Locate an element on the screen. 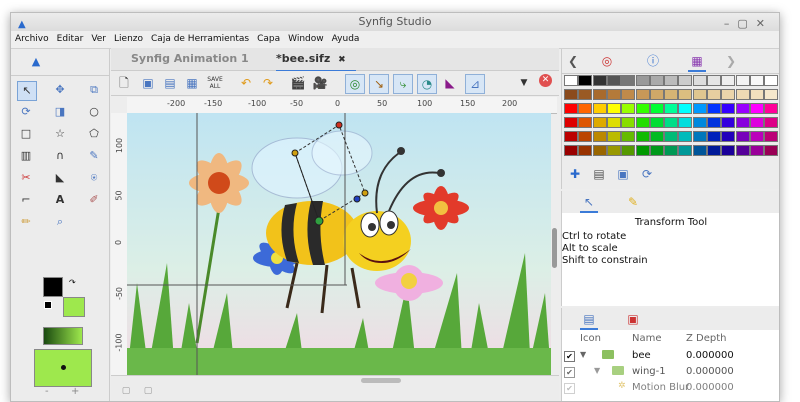 Image resolution: width=800 pixels, height=402 pixels. menu-capa: Capa is located at coordinates (268, 39).